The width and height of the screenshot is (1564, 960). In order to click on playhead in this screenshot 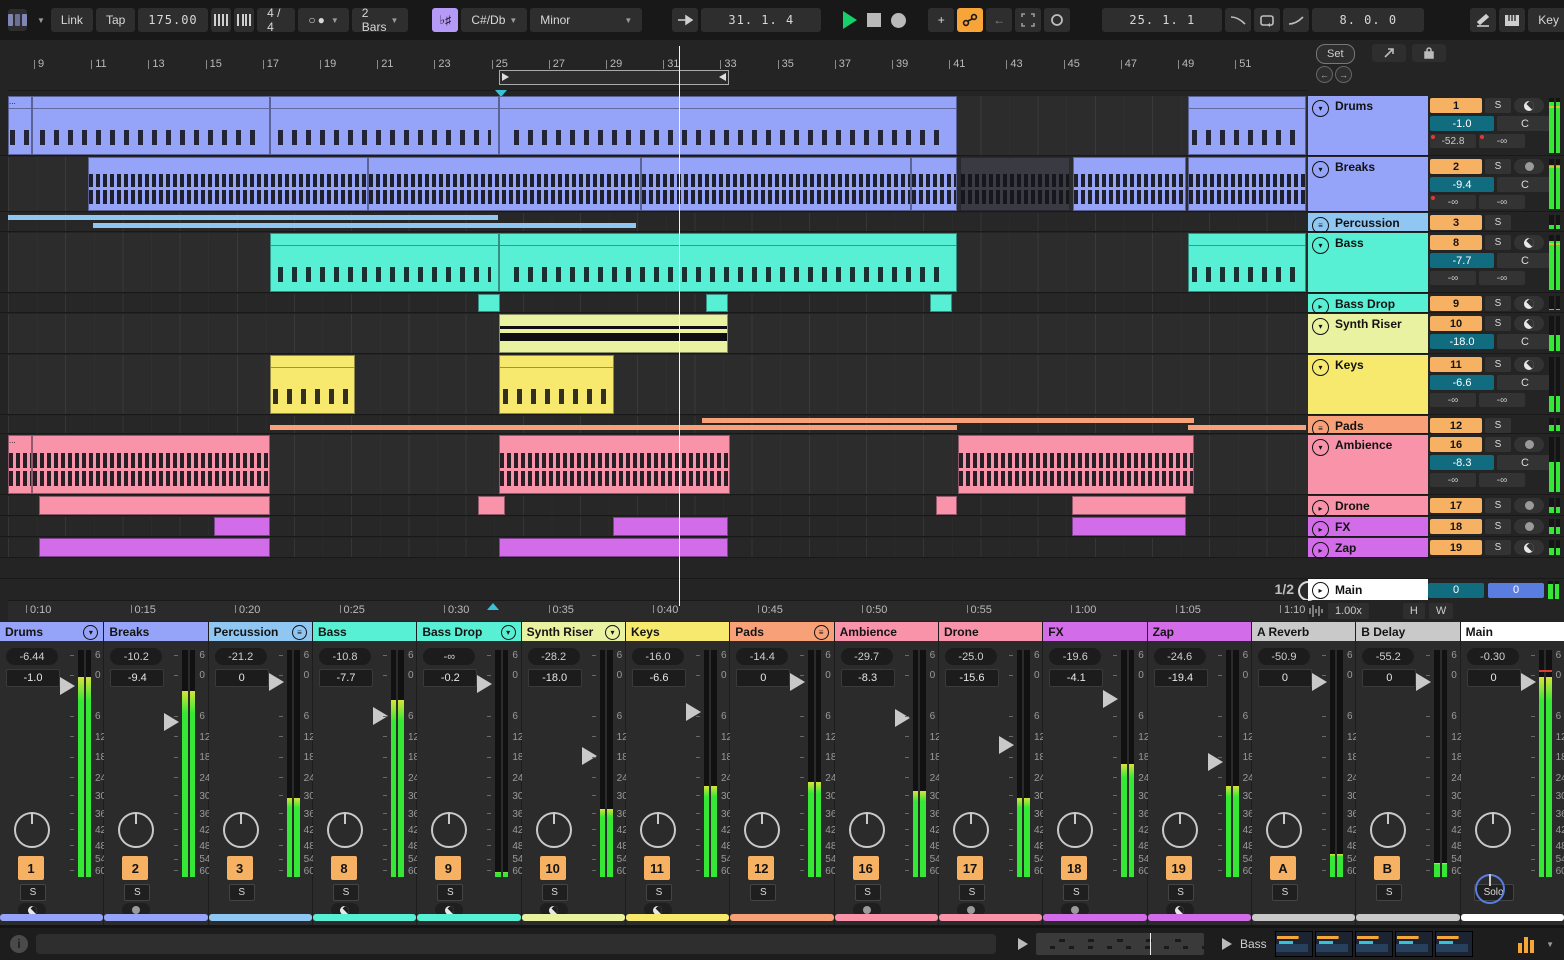, I will do `click(679, 326)`.